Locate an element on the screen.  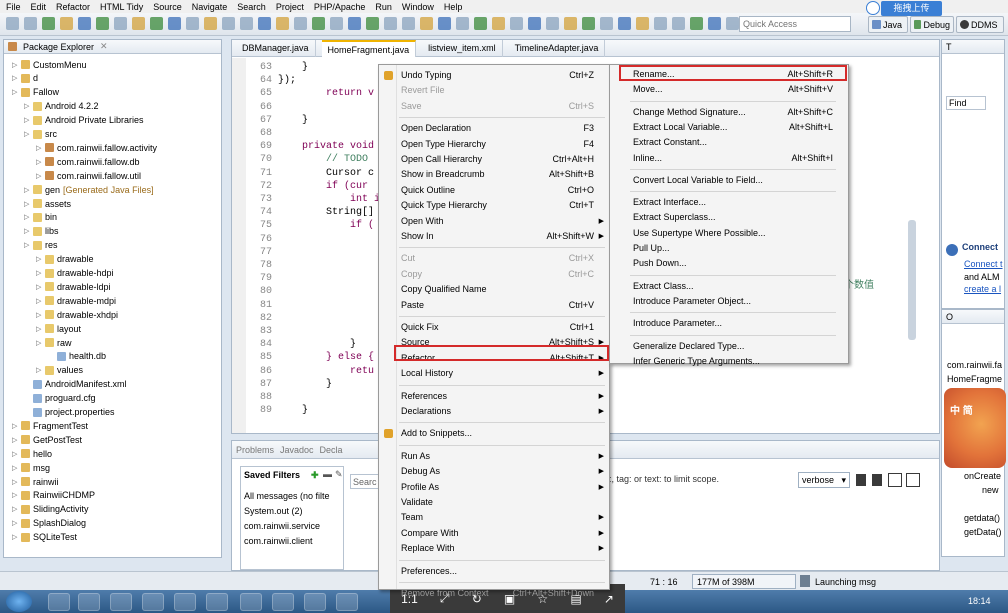
tree-item: ▷ Android Private Libraries is located at coordinates (84, 120).